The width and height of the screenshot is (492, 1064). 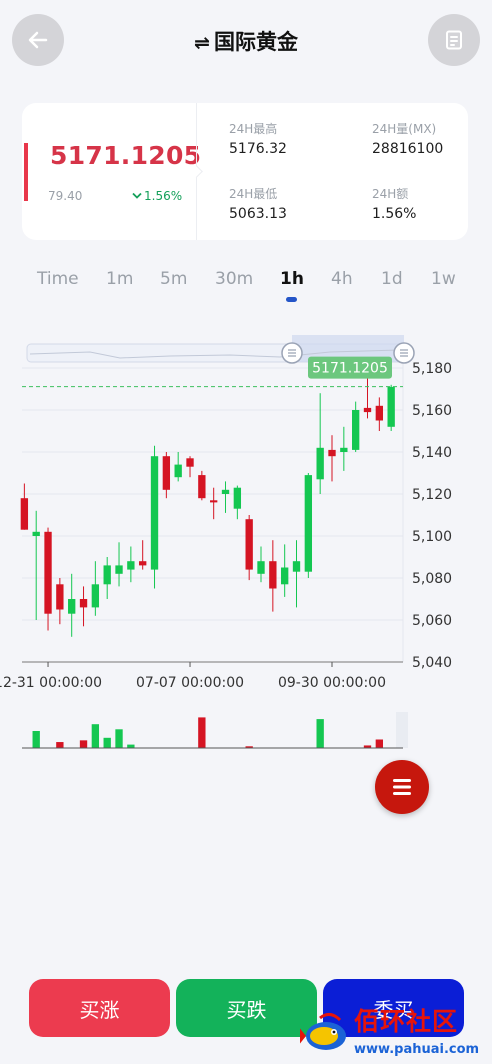 What do you see at coordinates (291, 299) in the screenshot?
I see `active-tab-indicator` at bounding box center [291, 299].